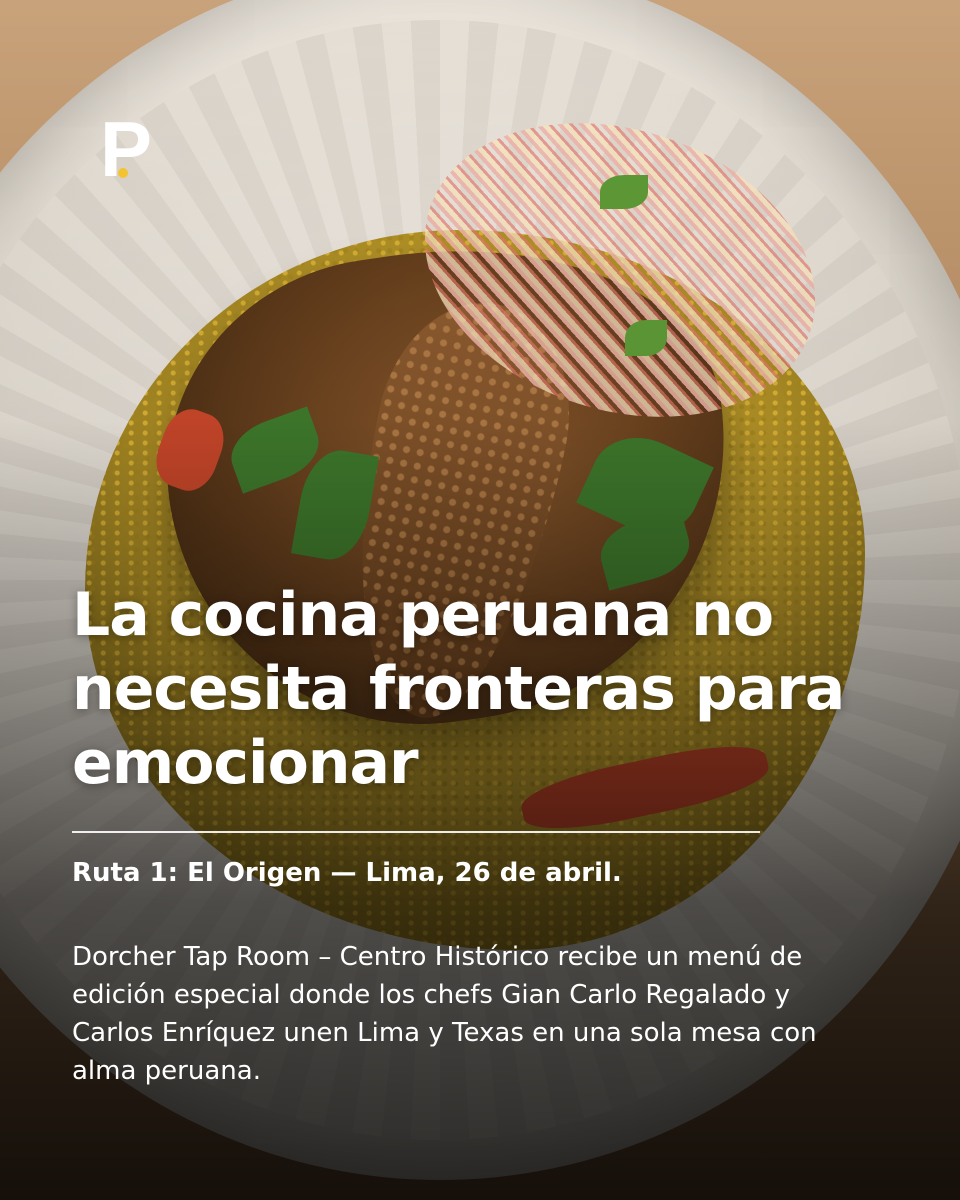 This screenshot has width=960, height=1200. I want to click on divider-line, so click(416, 832).